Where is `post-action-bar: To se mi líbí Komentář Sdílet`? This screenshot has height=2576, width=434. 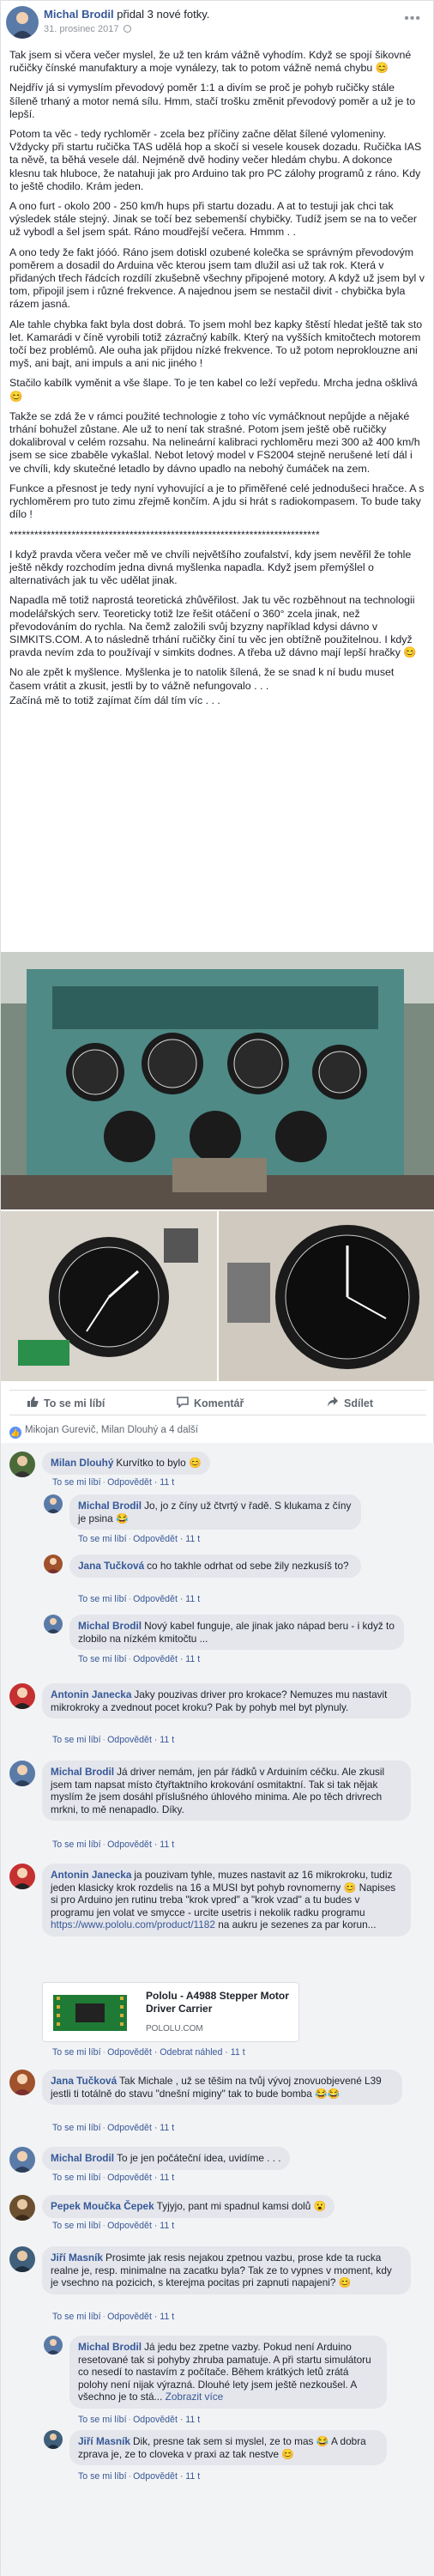
post-action-bar: To se mi líbí Komentář Sdílet is located at coordinates (217, 1402).